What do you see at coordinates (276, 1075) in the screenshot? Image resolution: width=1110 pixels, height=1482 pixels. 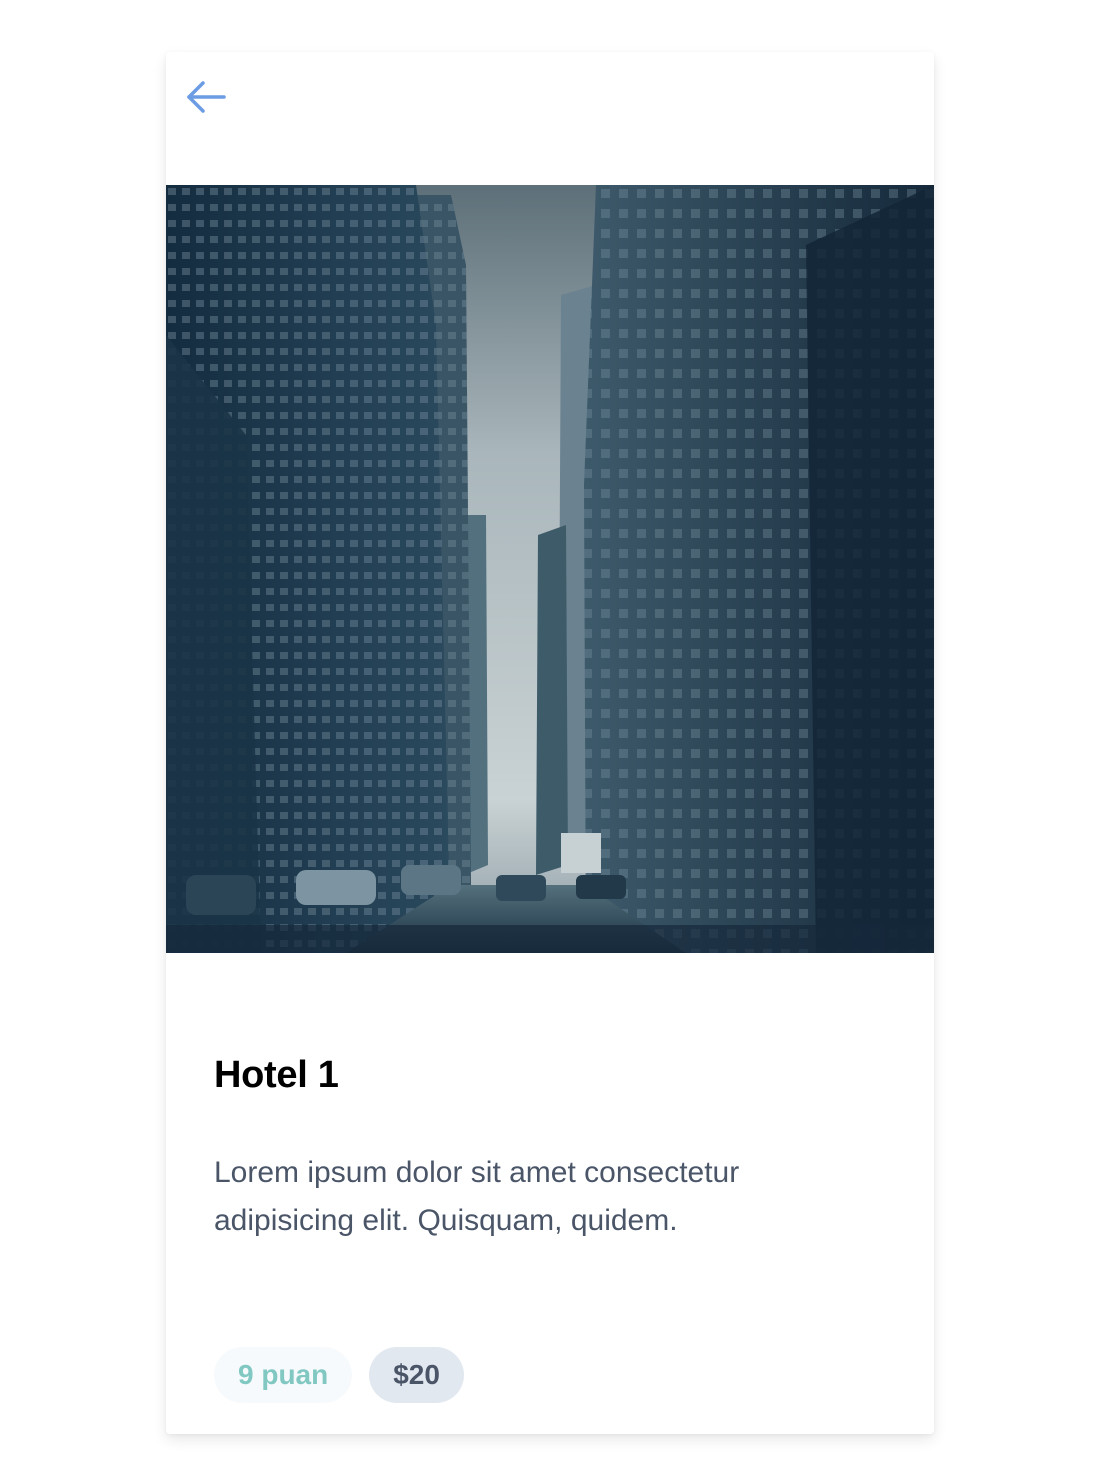 I see `hotel-title: Hotel 1` at bounding box center [276, 1075].